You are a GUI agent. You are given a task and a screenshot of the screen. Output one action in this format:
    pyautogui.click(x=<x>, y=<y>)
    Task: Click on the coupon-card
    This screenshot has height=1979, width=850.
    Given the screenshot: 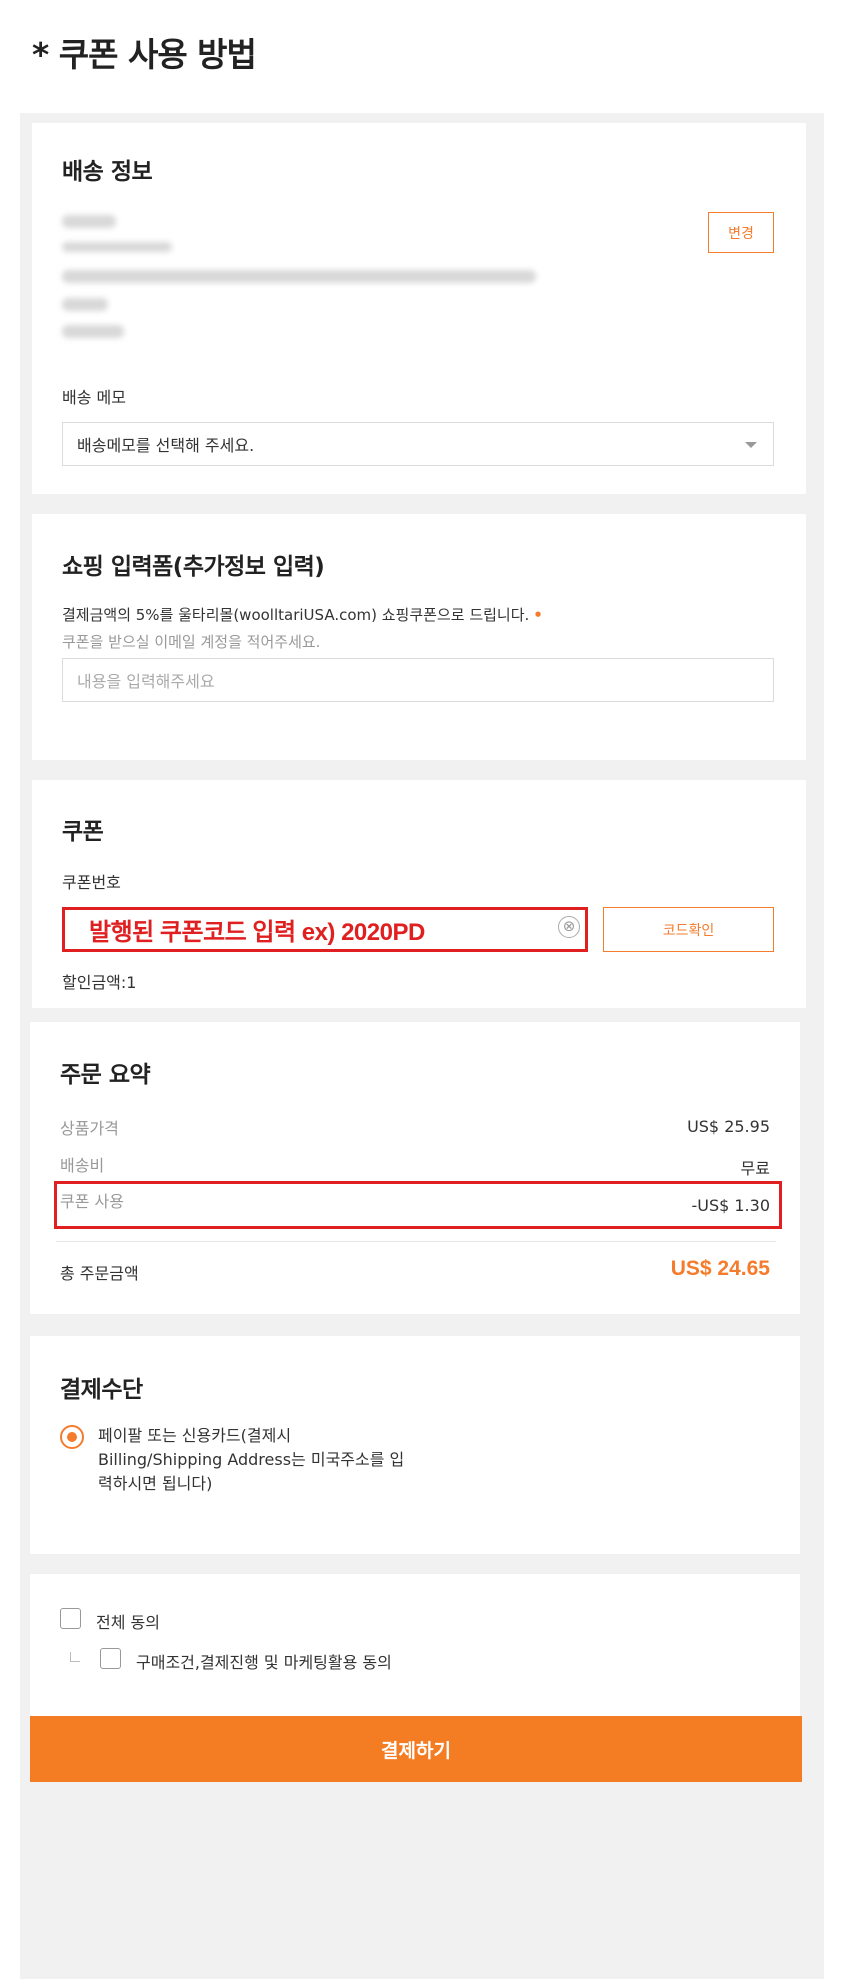 What is the action you would take?
    pyautogui.click(x=419, y=894)
    